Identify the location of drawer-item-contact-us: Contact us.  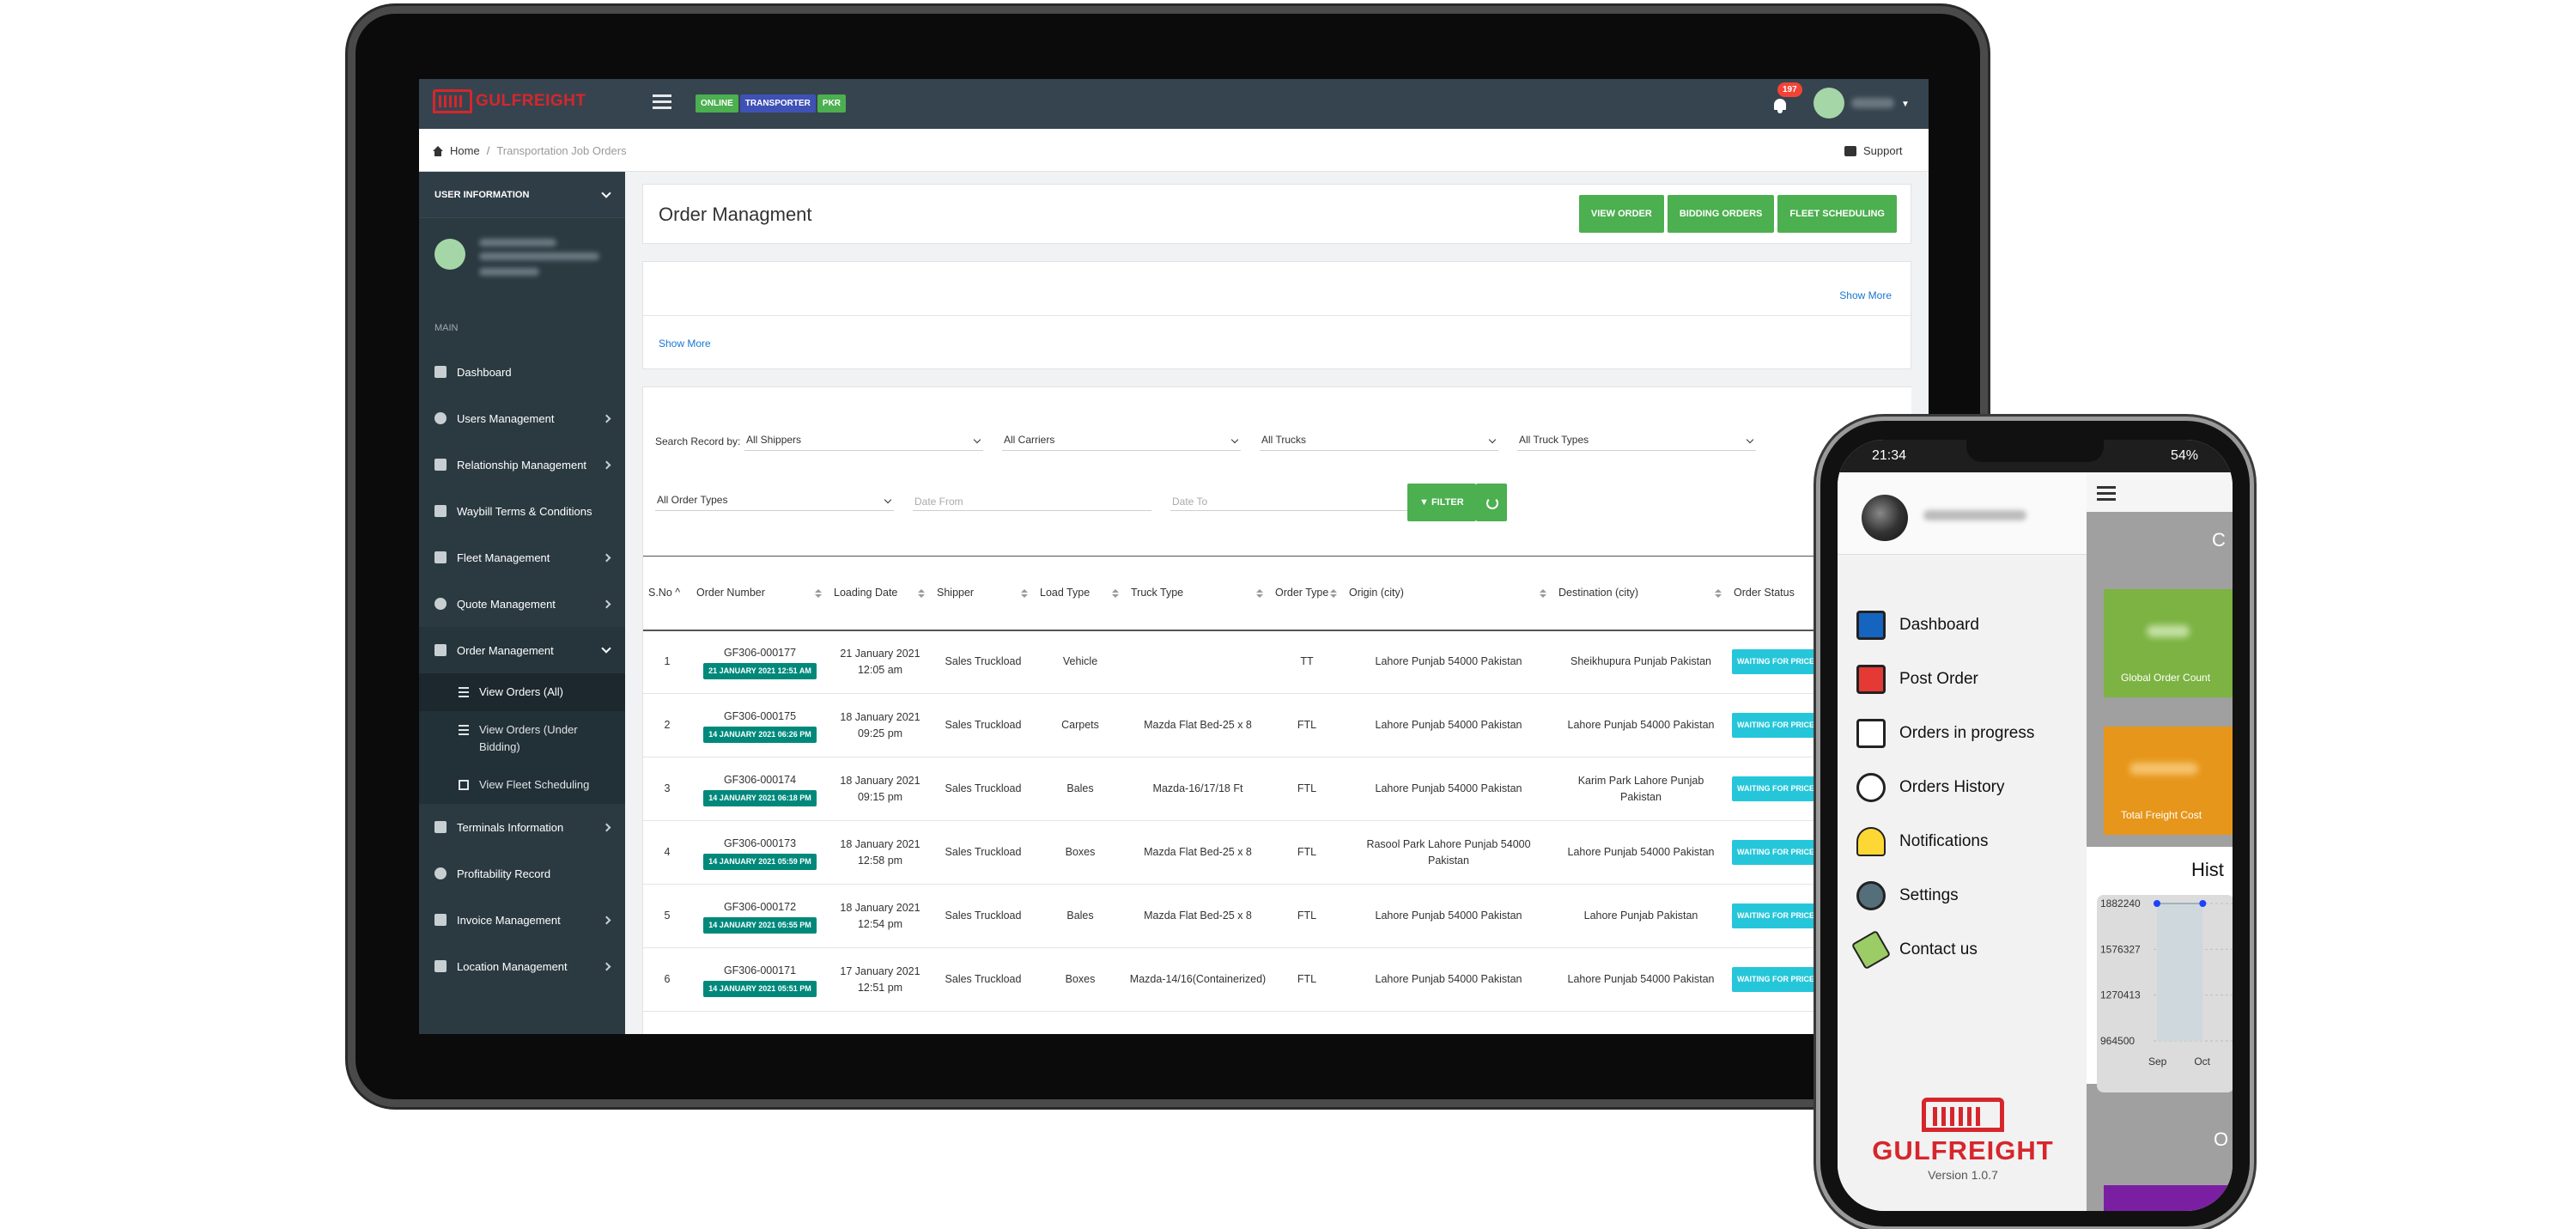
(1942, 949).